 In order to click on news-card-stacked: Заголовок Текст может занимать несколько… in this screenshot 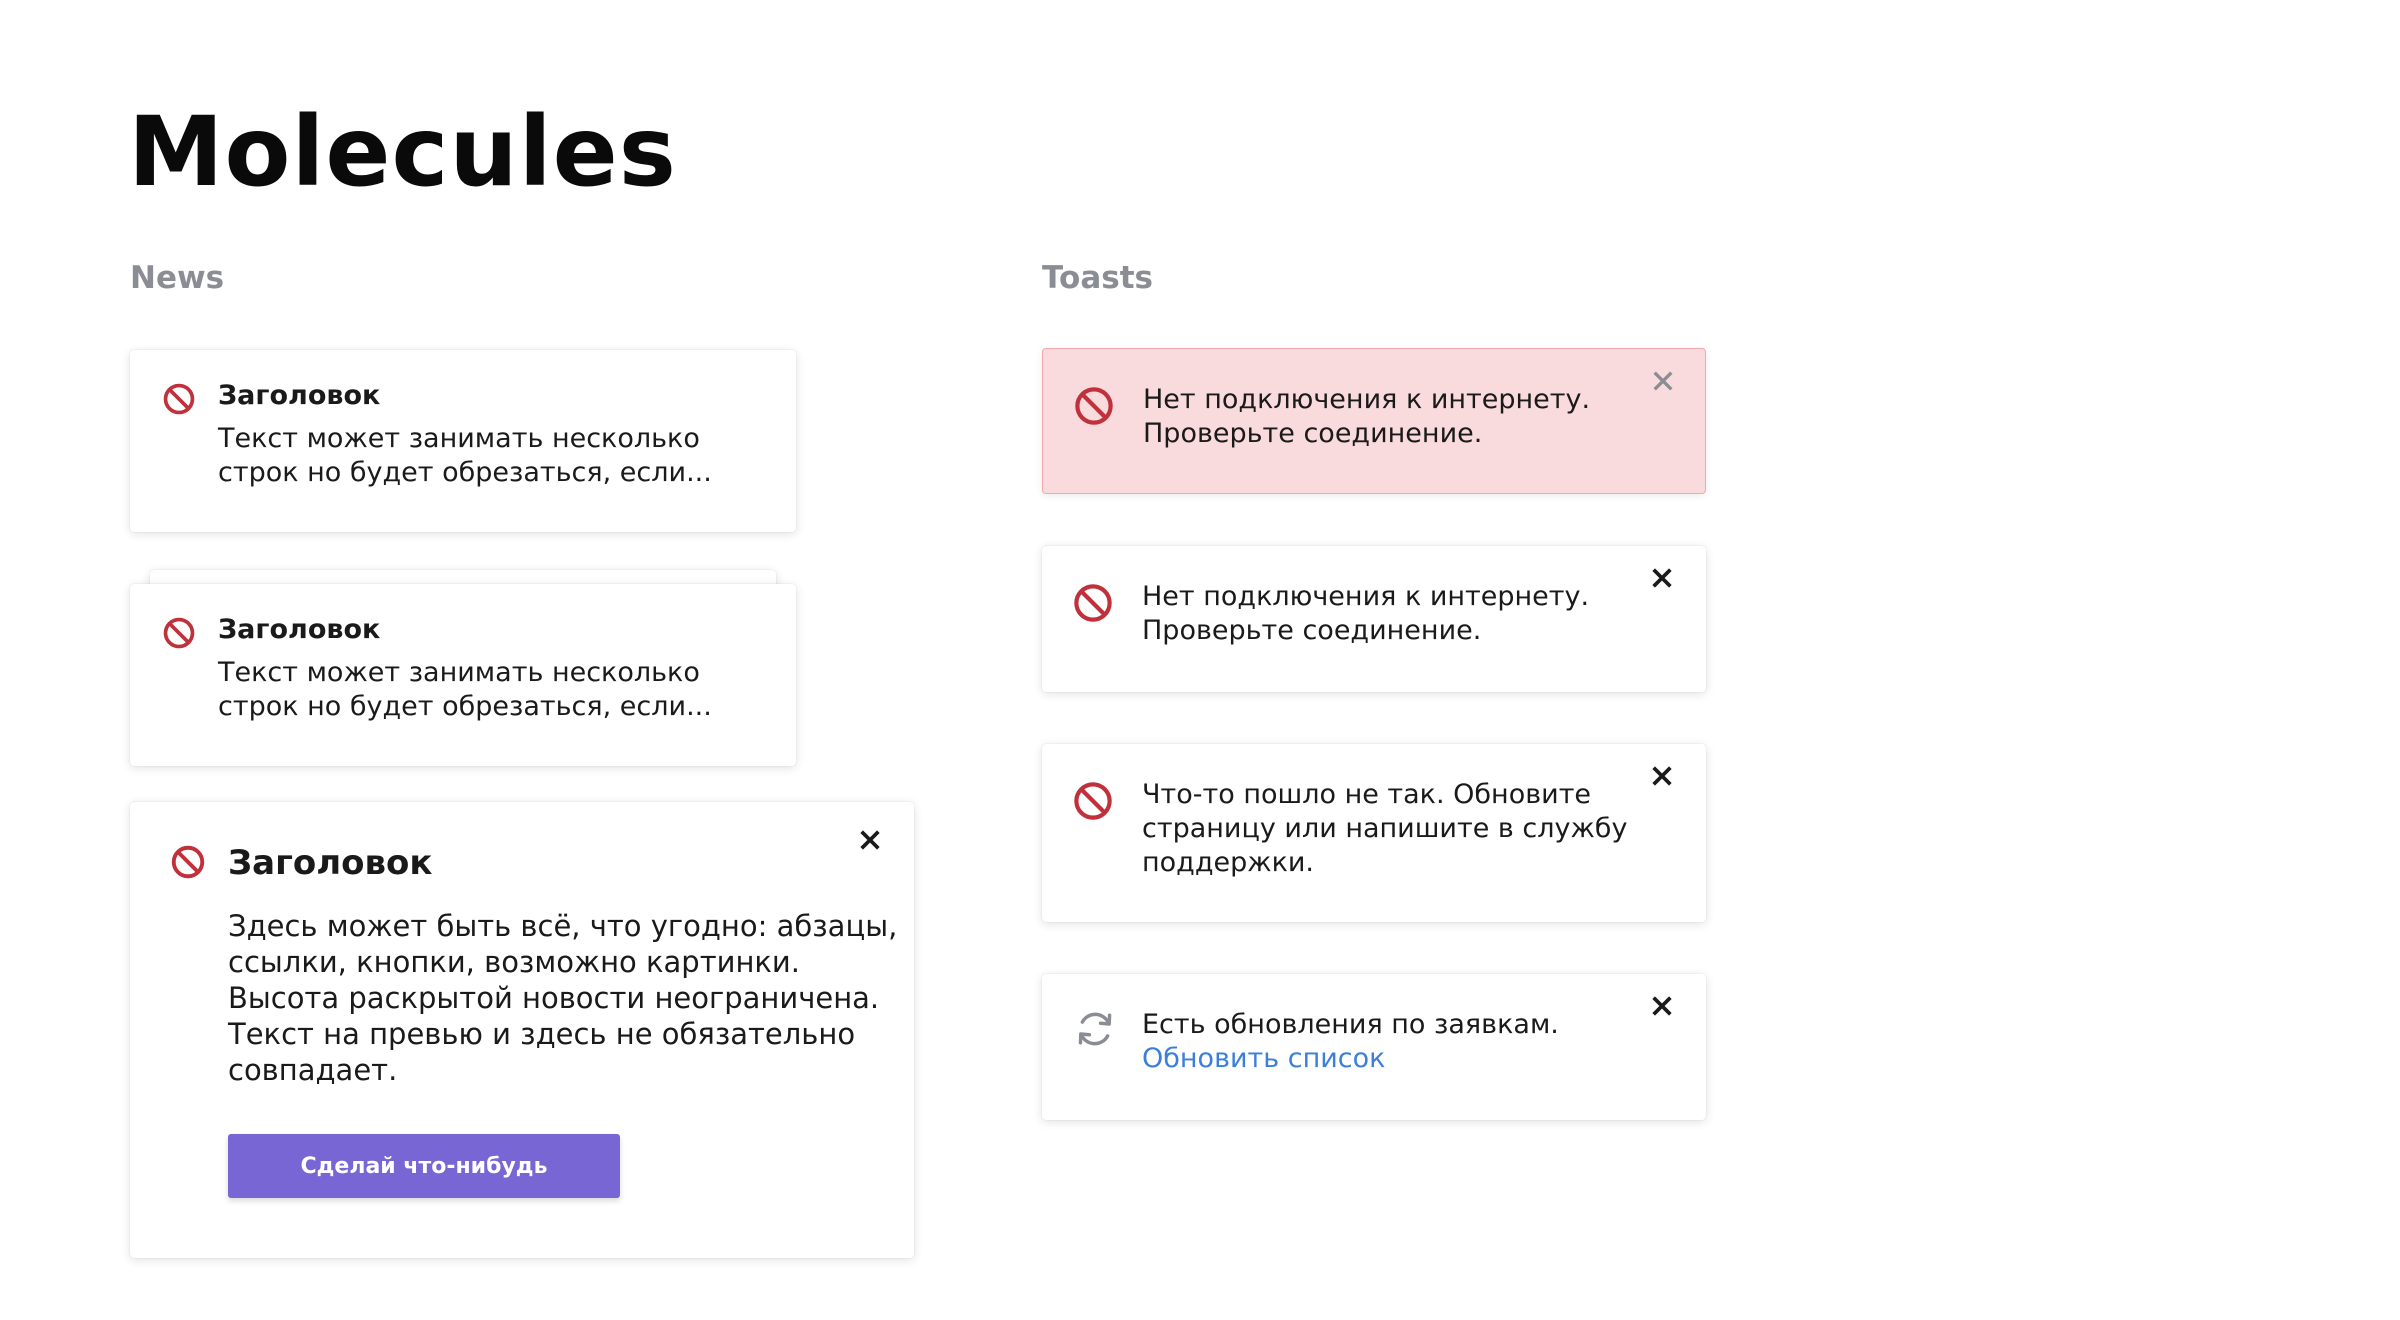, I will do `click(463, 675)`.